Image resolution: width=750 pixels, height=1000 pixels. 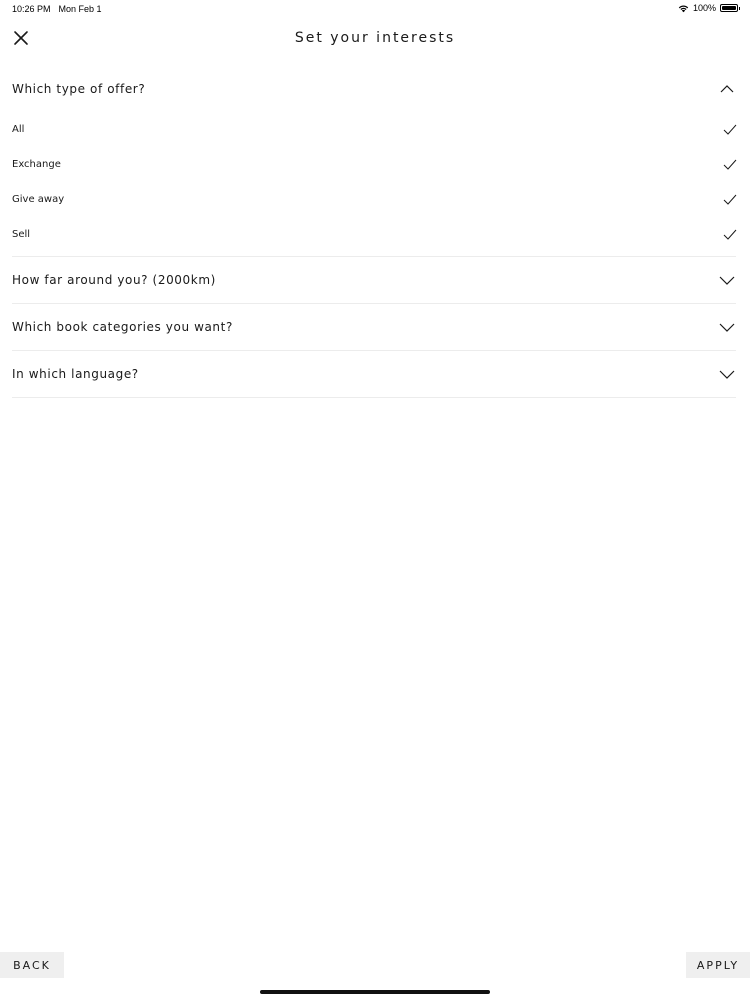 What do you see at coordinates (31, 9) in the screenshot?
I see `status-time: 10:26 PM` at bounding box center [31, 9].